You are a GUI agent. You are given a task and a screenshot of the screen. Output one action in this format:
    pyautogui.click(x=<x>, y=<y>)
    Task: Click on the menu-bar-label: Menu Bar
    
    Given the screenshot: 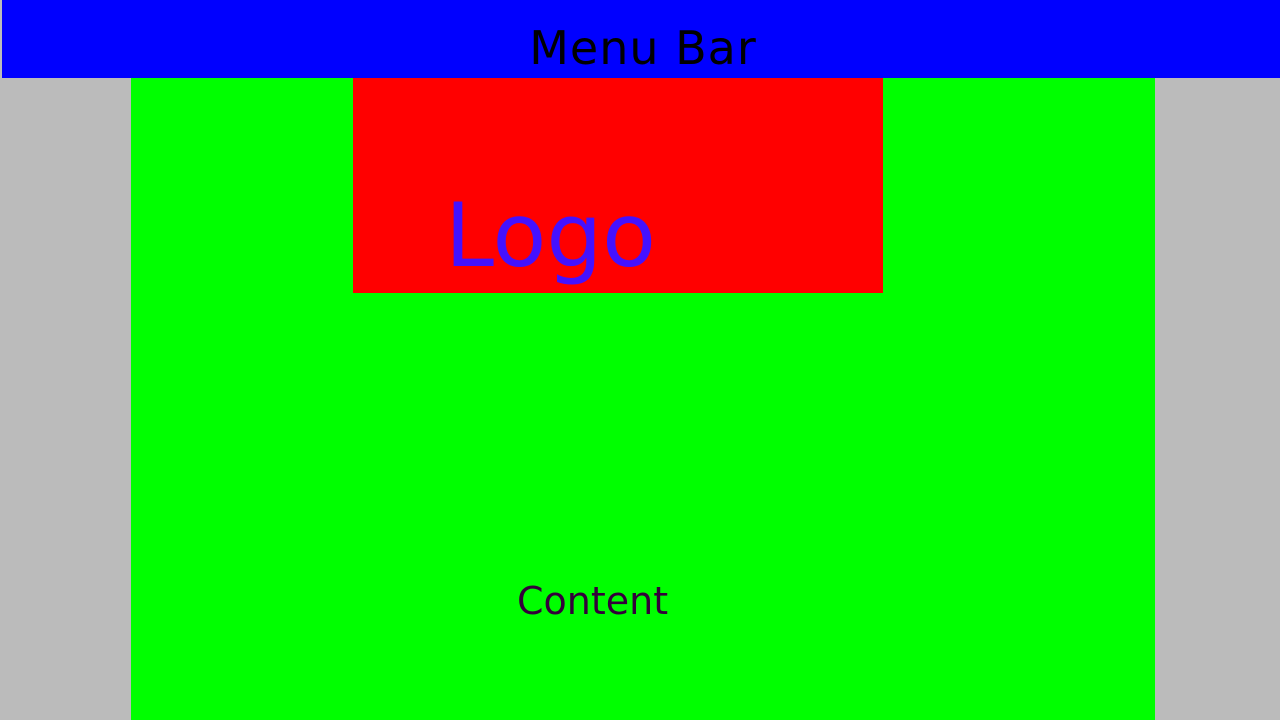 What is the action you would take?
    pyautogui.click(x=643, y=48)
    